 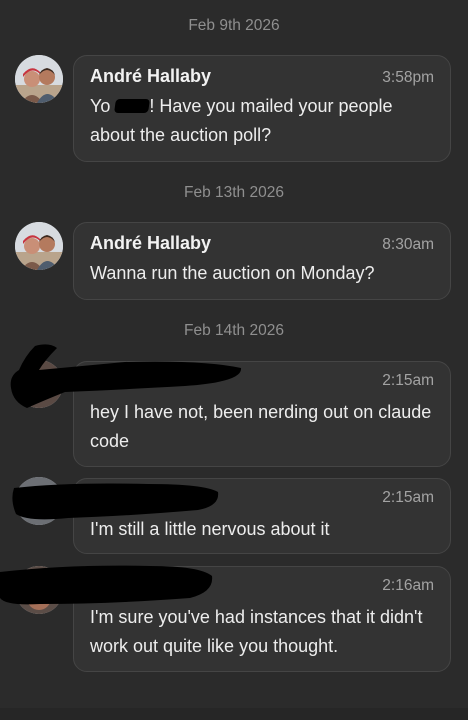 What do you see at coordinates (408, 77) in the screenshot?
I see `message-time: 3:58pm` at bounding box center [408, 77].